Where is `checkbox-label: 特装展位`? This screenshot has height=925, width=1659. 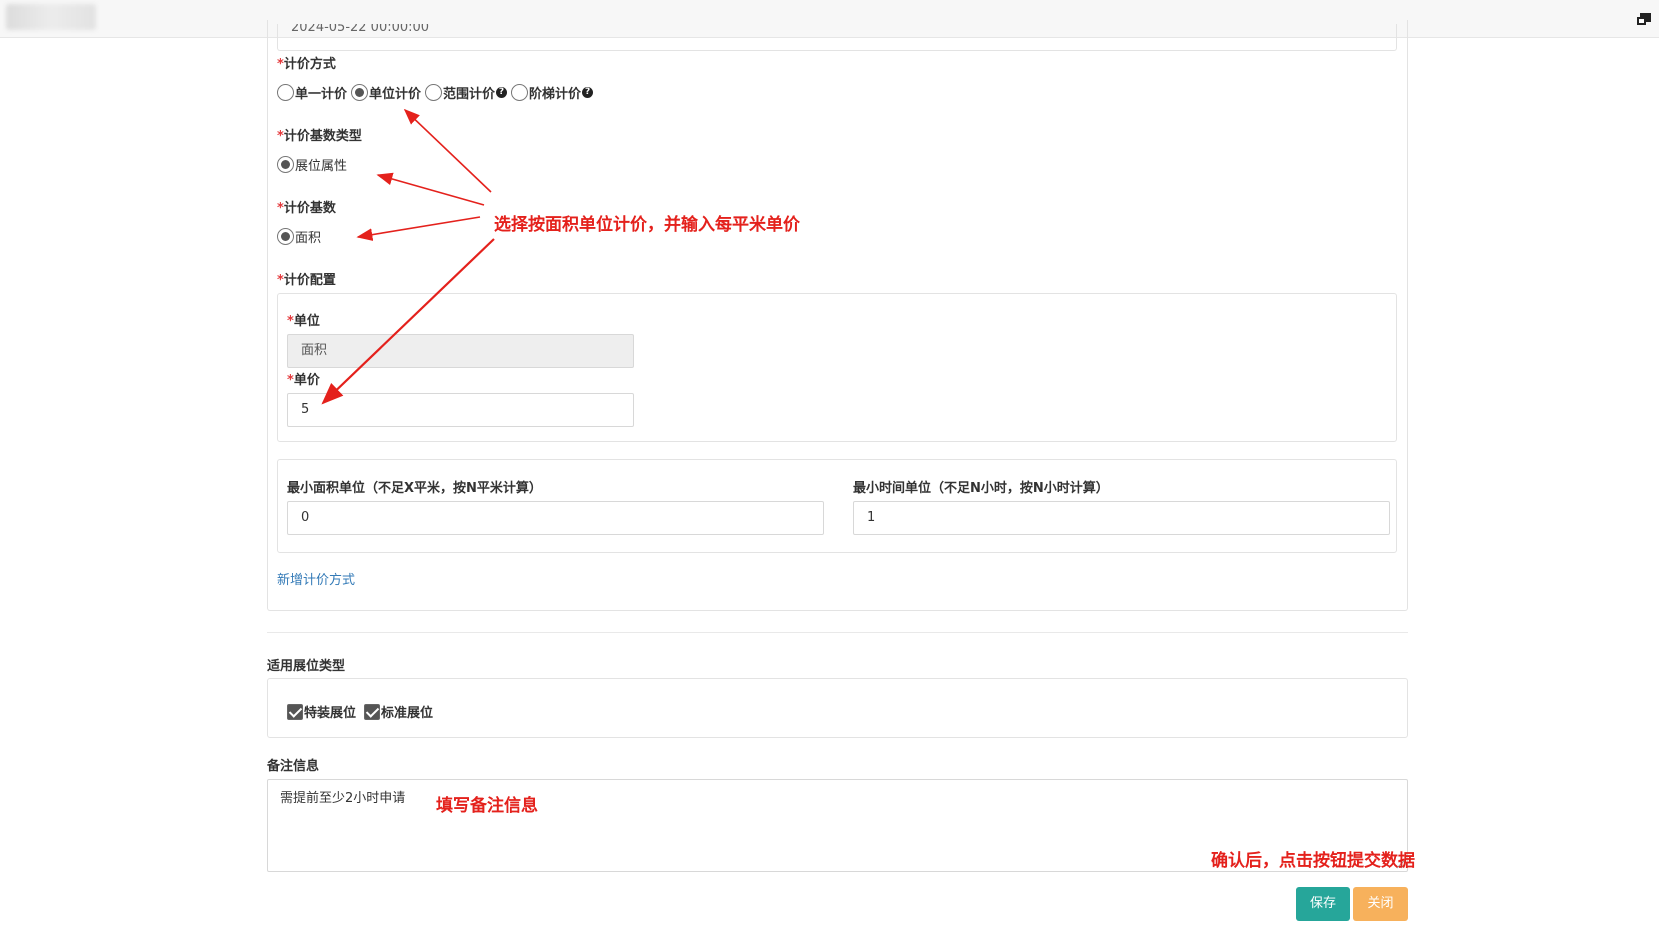
checkbox-label: 特装展位 is located at coordinates (330, 713).